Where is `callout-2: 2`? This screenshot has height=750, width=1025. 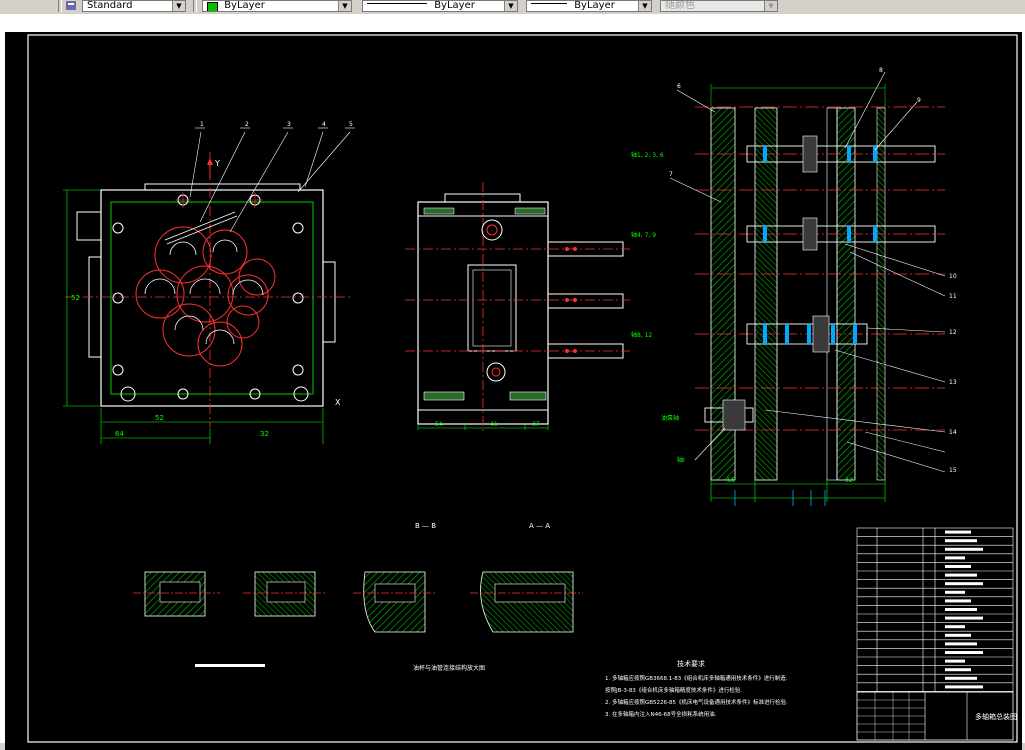 callout-2: 2 is located at coordinates (247, 124).